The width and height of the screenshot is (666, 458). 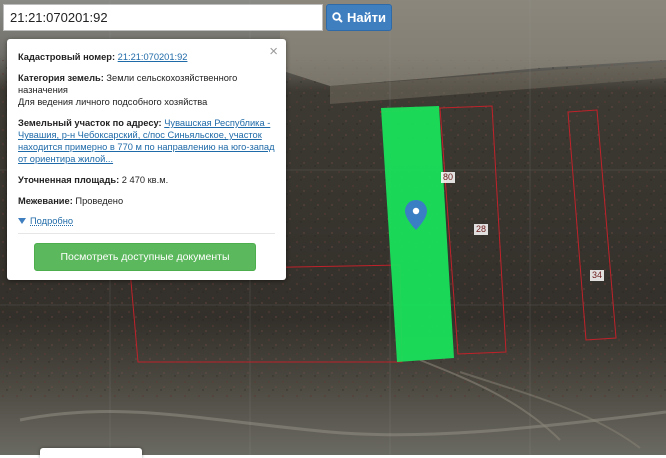 What do you see at coordinates (67, 57) in the screenshot?
I see `cadastral-label: Кадастровый номер:` at bounding box center [67, 57].